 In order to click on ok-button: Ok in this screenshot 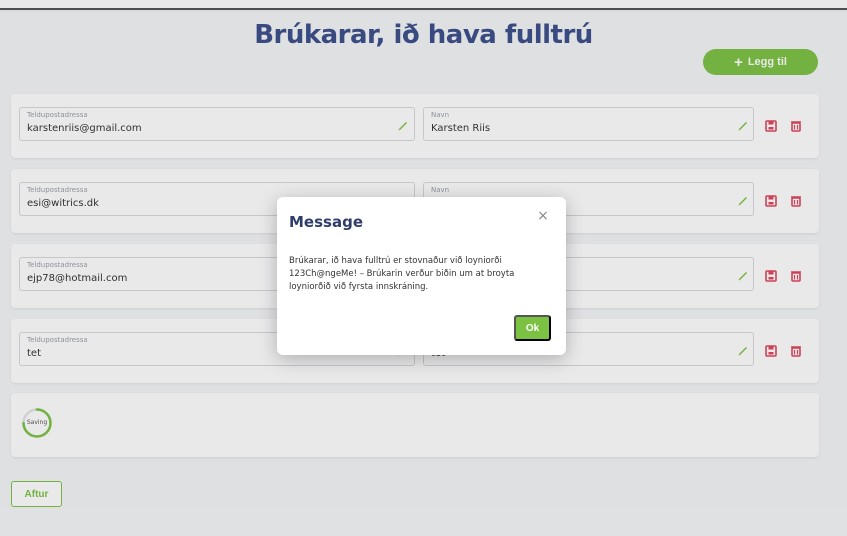, I will do `click(532, 328)`.